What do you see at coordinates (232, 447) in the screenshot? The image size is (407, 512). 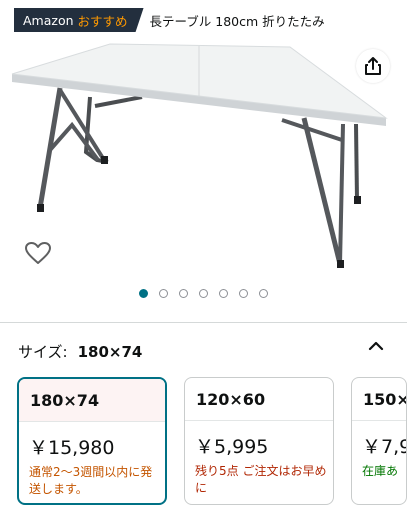 I see `option-price: ￥5,995` at bounding box center [232, 447].